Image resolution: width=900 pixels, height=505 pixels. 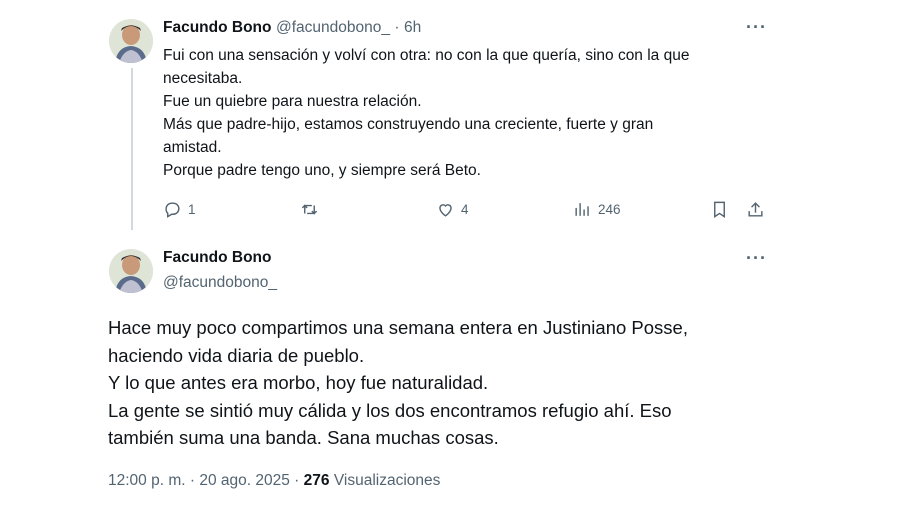 I want to click on reply-header: Facundo Bono @facundobono_ · 6h, so click(x=292, y=28).